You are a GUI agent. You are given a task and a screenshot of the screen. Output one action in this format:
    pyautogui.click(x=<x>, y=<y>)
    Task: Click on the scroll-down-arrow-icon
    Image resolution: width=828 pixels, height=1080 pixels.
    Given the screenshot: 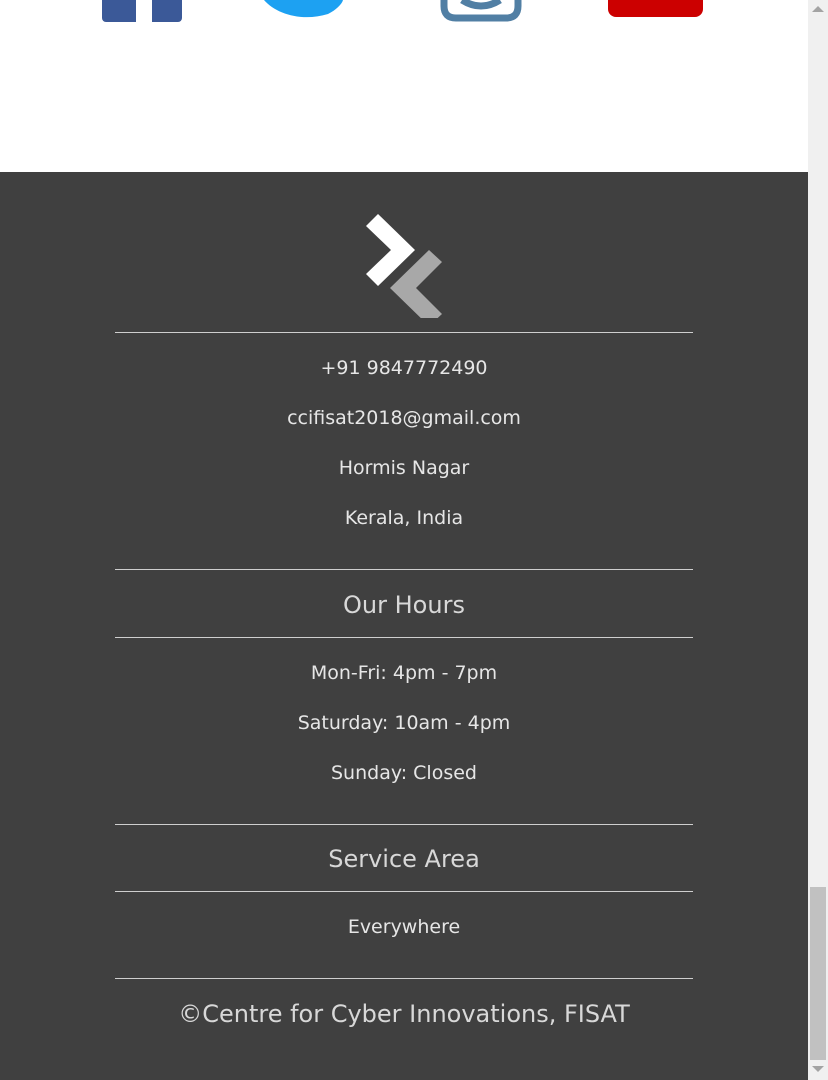 What is the action you would take?
    pyautogui.click(x=818, y=1069)
    